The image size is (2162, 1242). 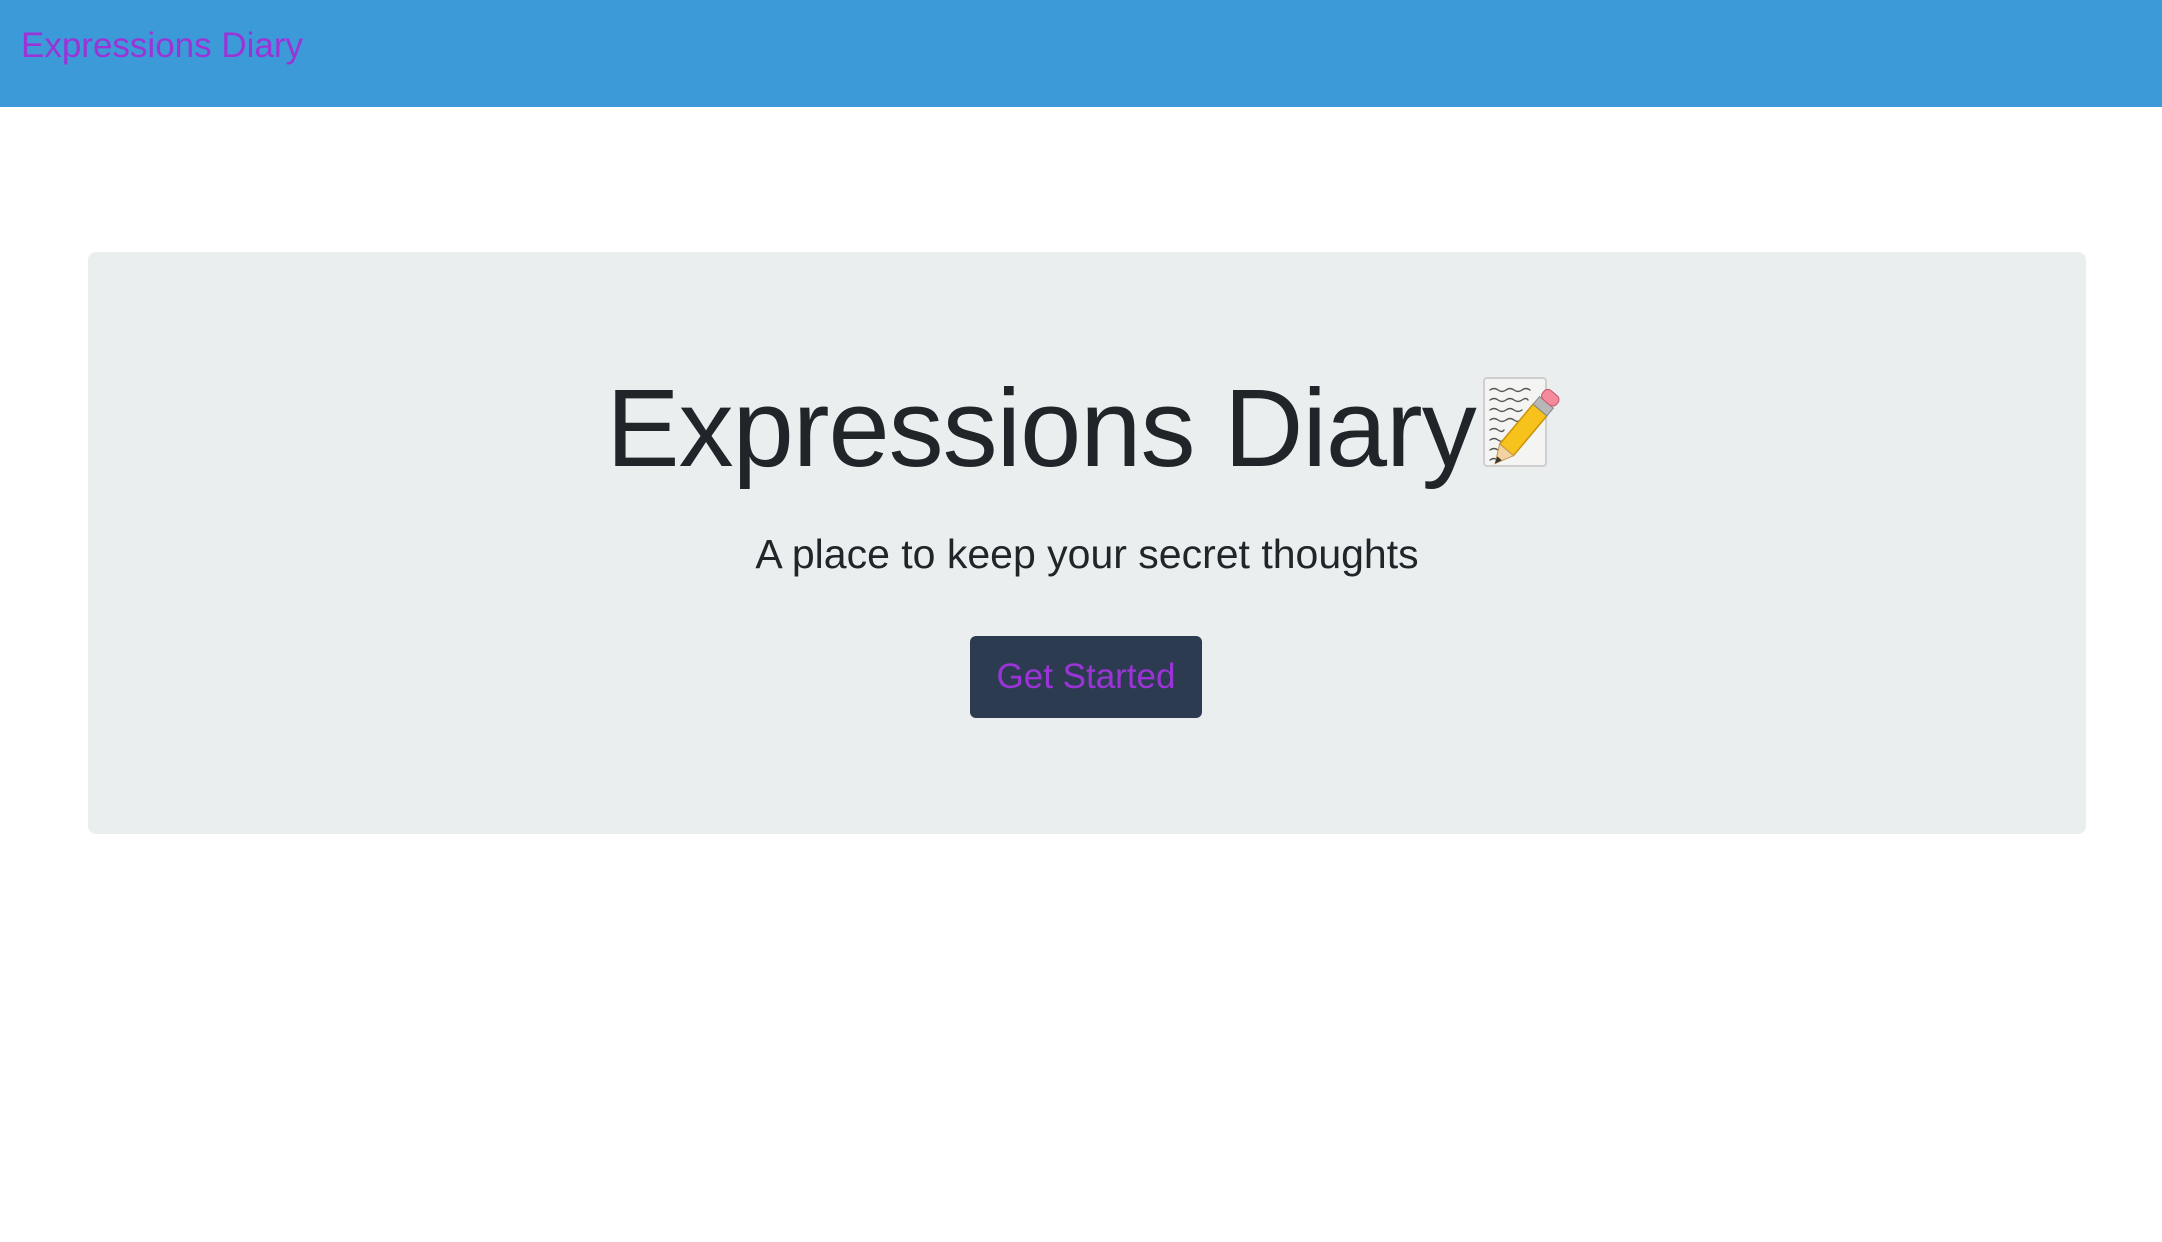 What do you see at coordinates (1086, 677) in the screenshot?
I see `get-started-button: Get Started` at bounding box center [1086, 677].